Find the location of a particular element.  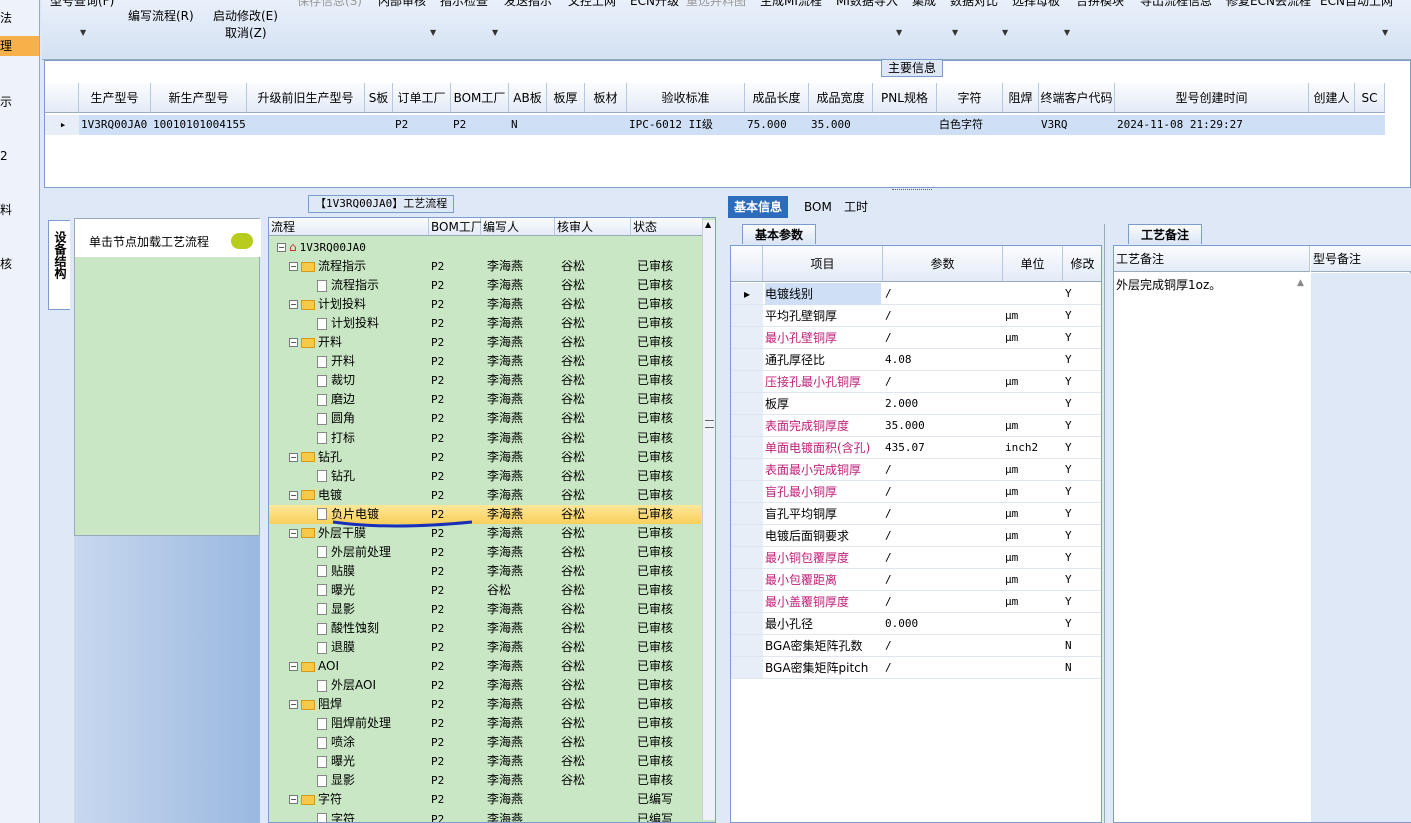

left-nav-item: 法 is located at coordinates (6, 18).